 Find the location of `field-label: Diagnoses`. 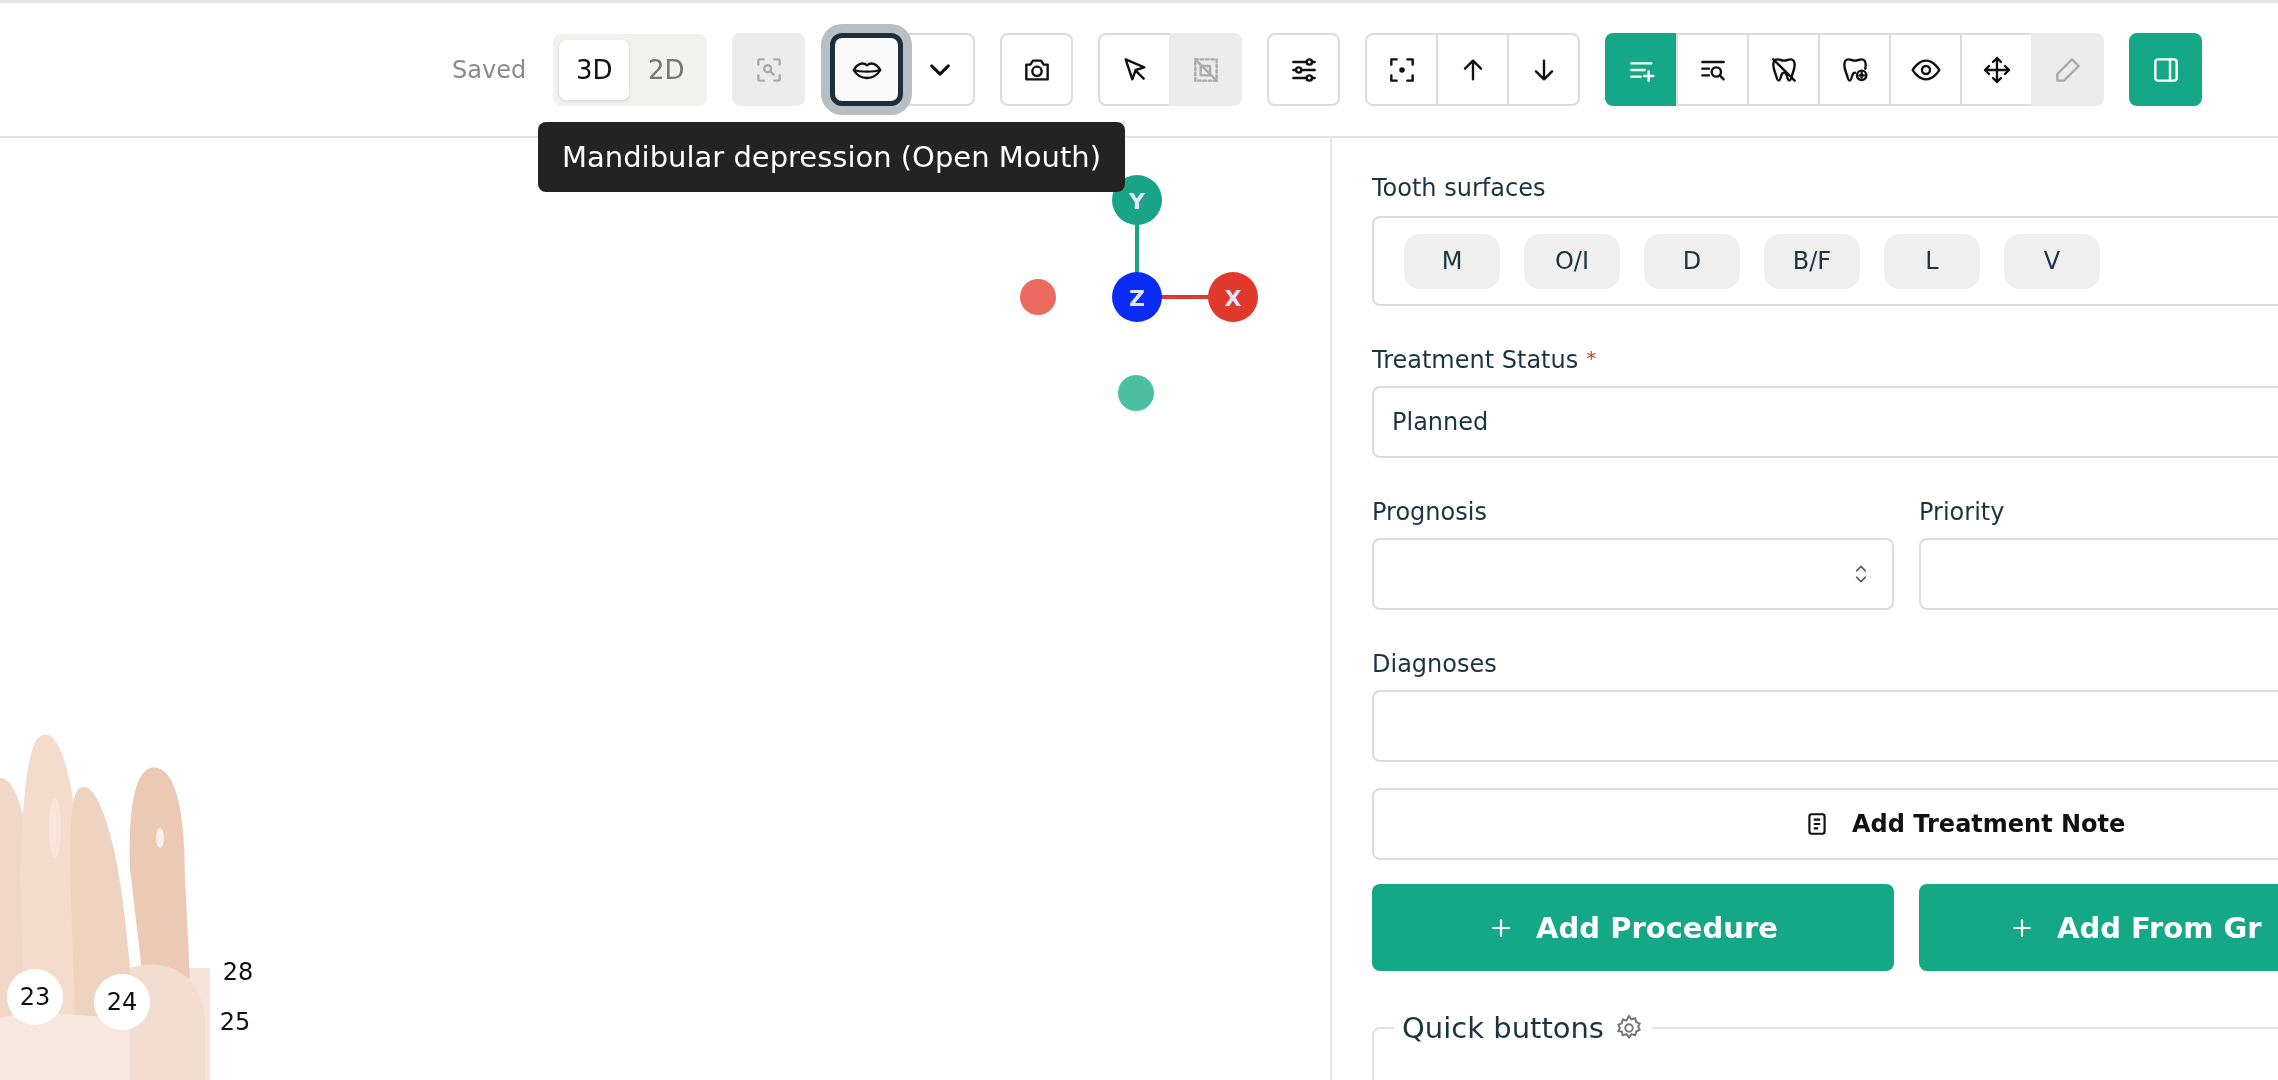

field-label: Diagnoses is located at coordinates (1435, 664).